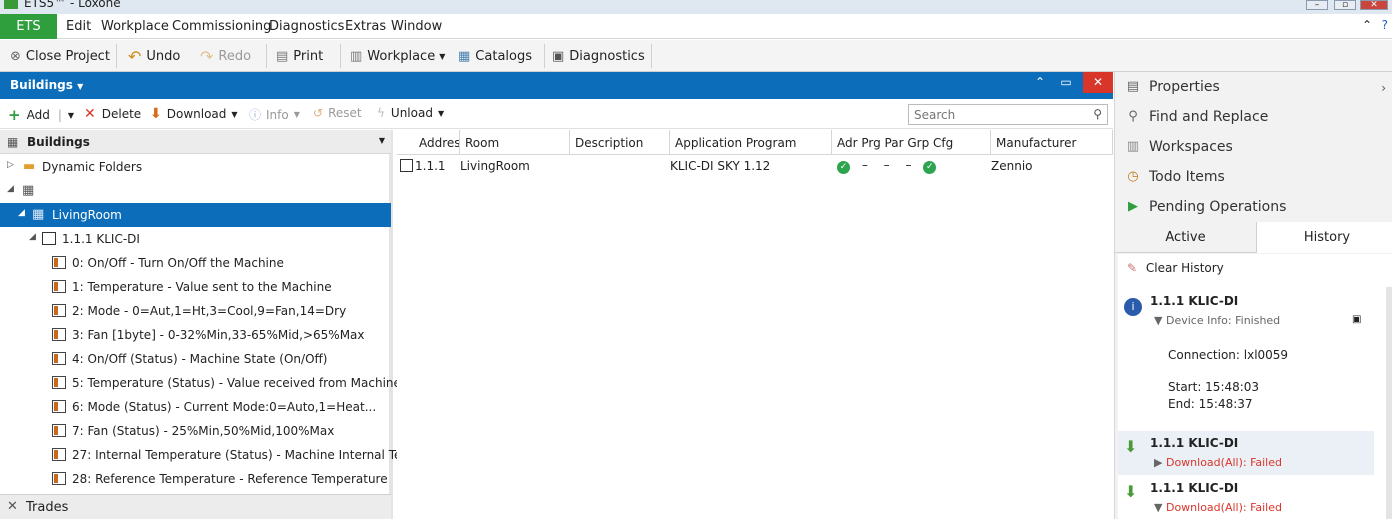 The image size is (1392, 519). Describe the element at coordinates (397, 56) in the screenshot. I see `workplace-button: ▥ Workplace ▼` at that location.